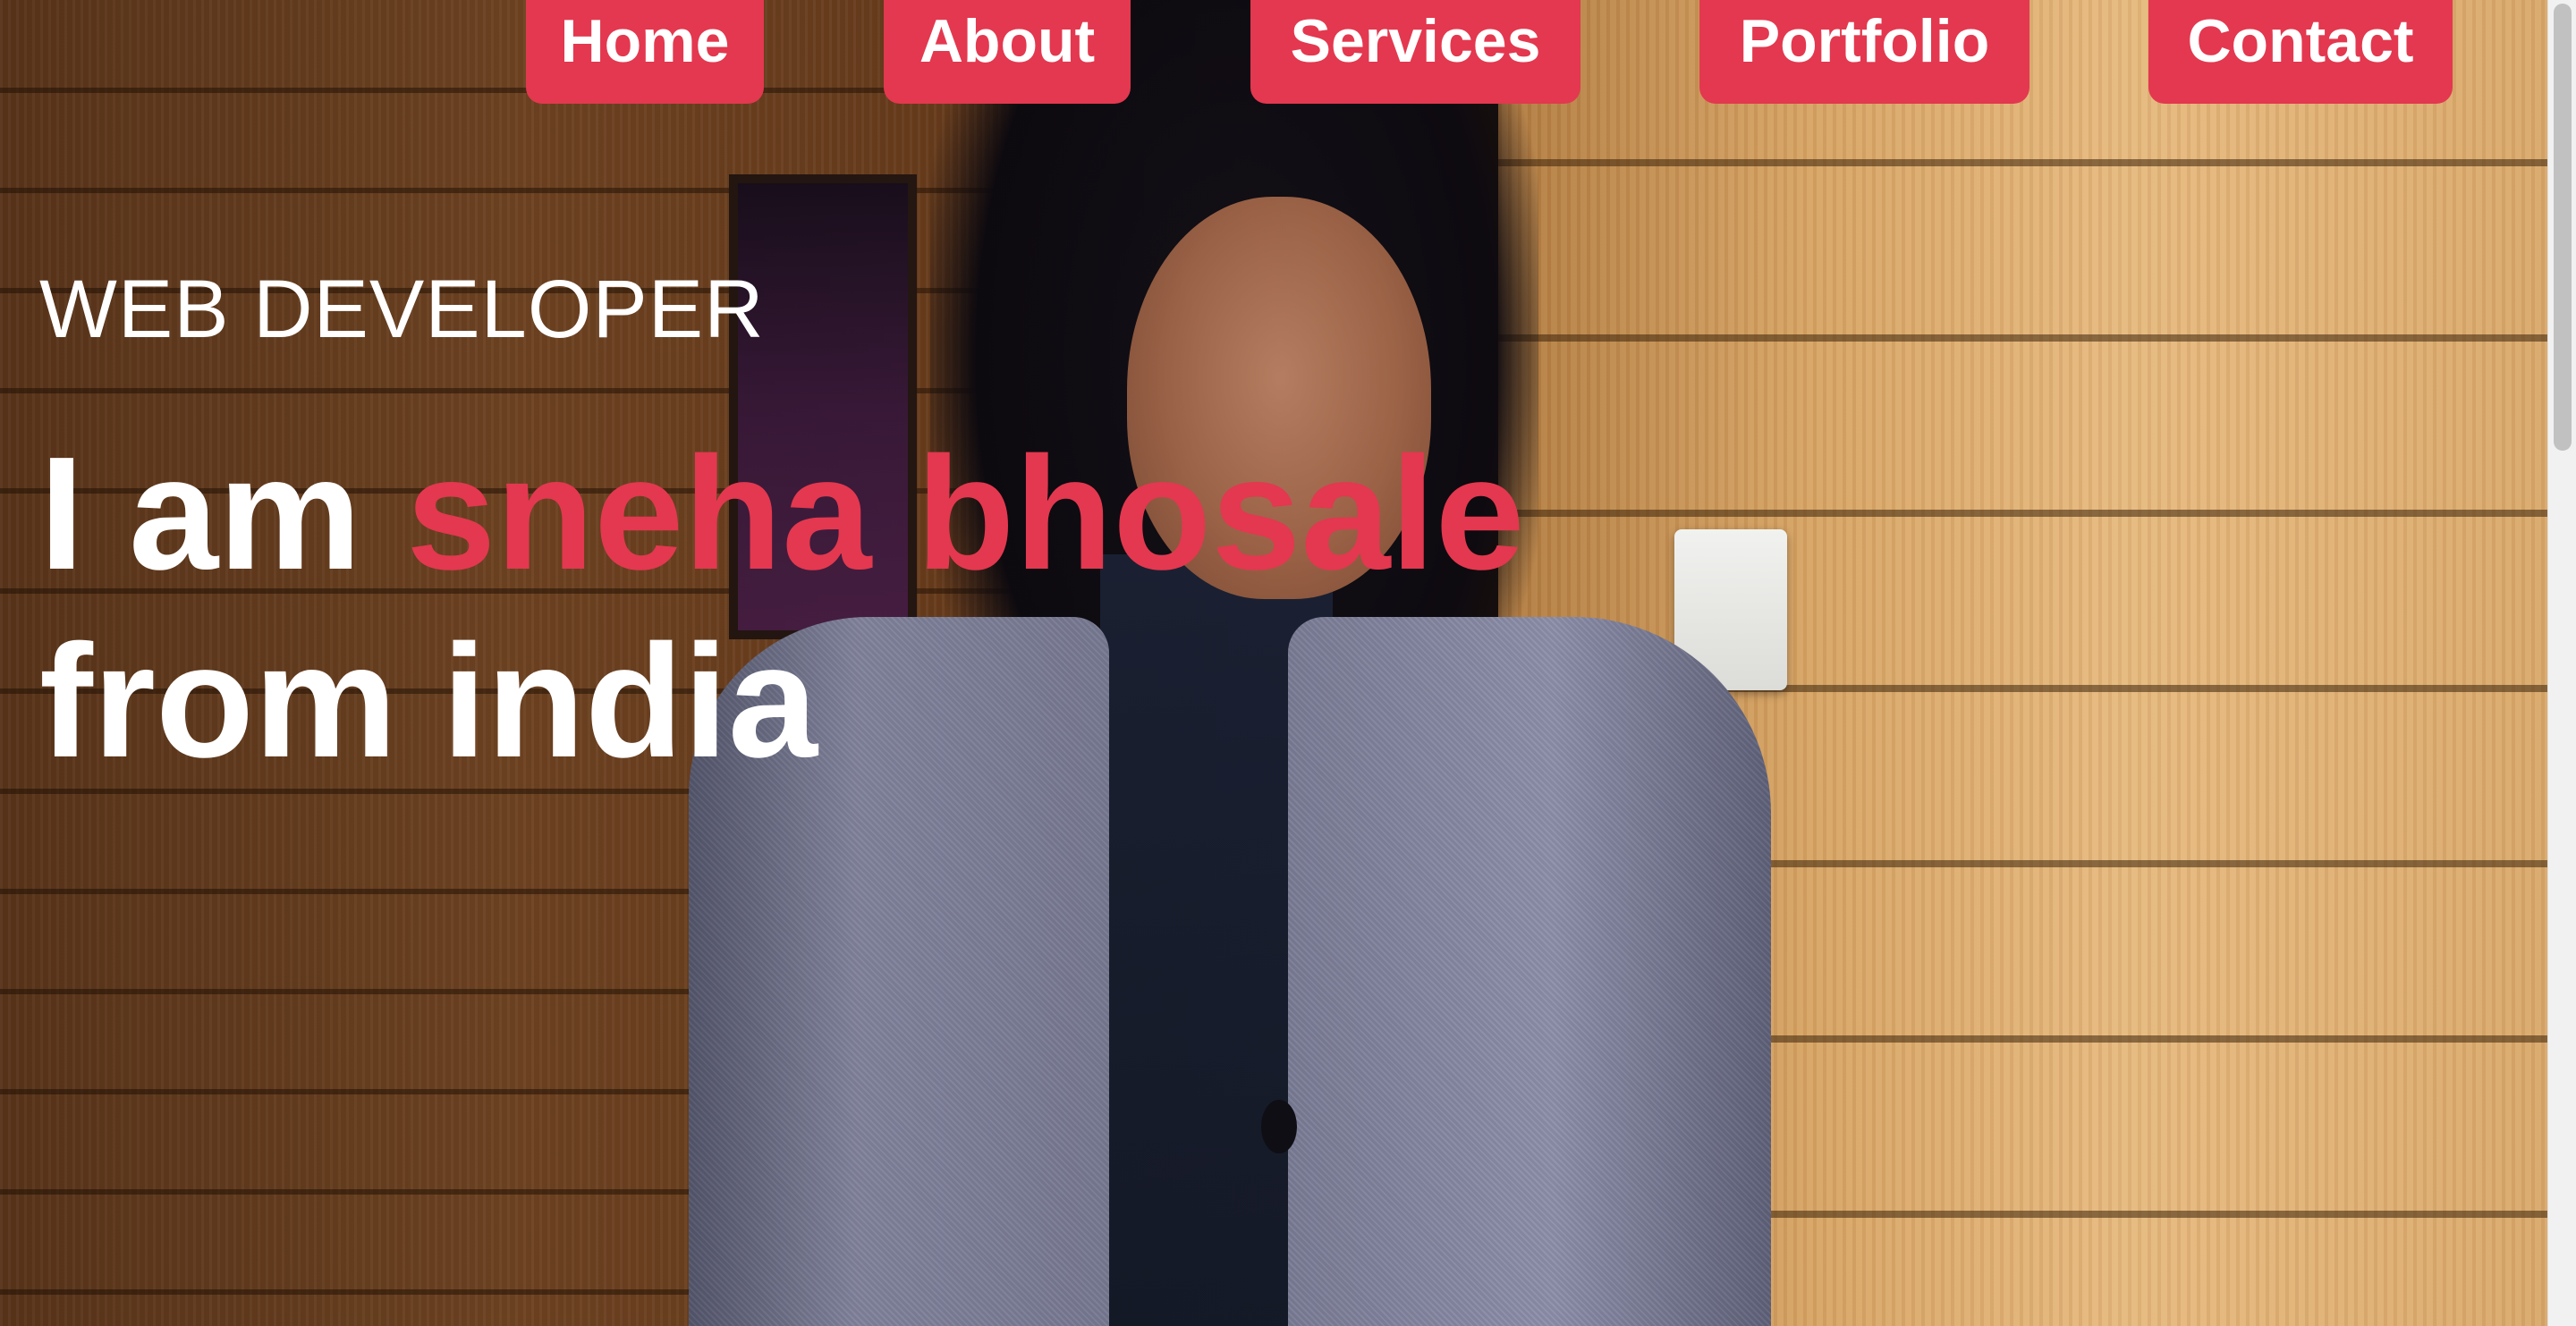  I want to click on hero-name: sneha bhosale, so click(965, 514).